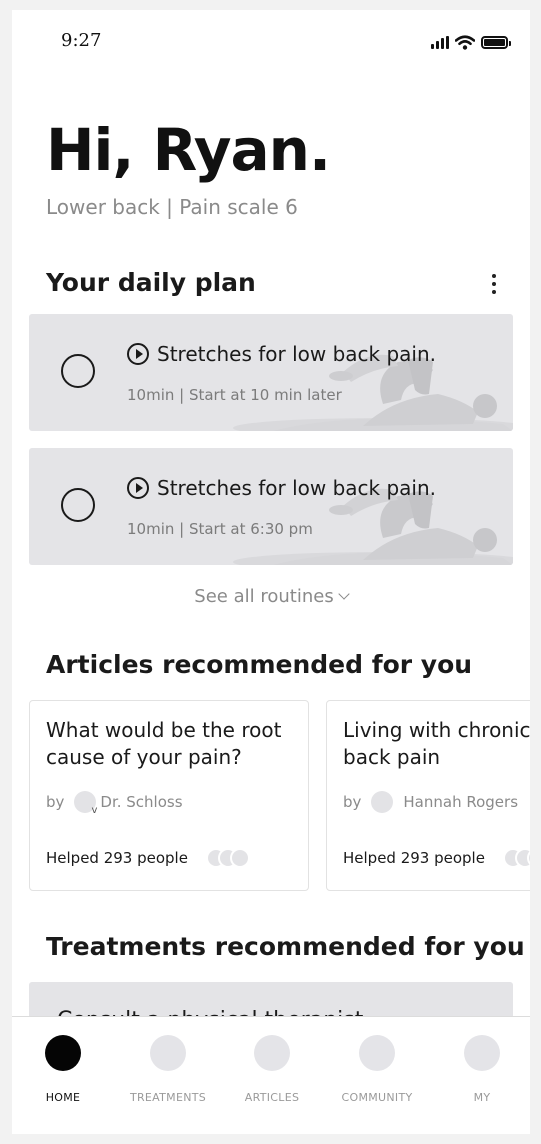 Image resolution: width=541 pixels, height=1144 pixels. Describe the element at coordinates (86, 803) in the screenshot. I see `author-avatar: v` at that location.